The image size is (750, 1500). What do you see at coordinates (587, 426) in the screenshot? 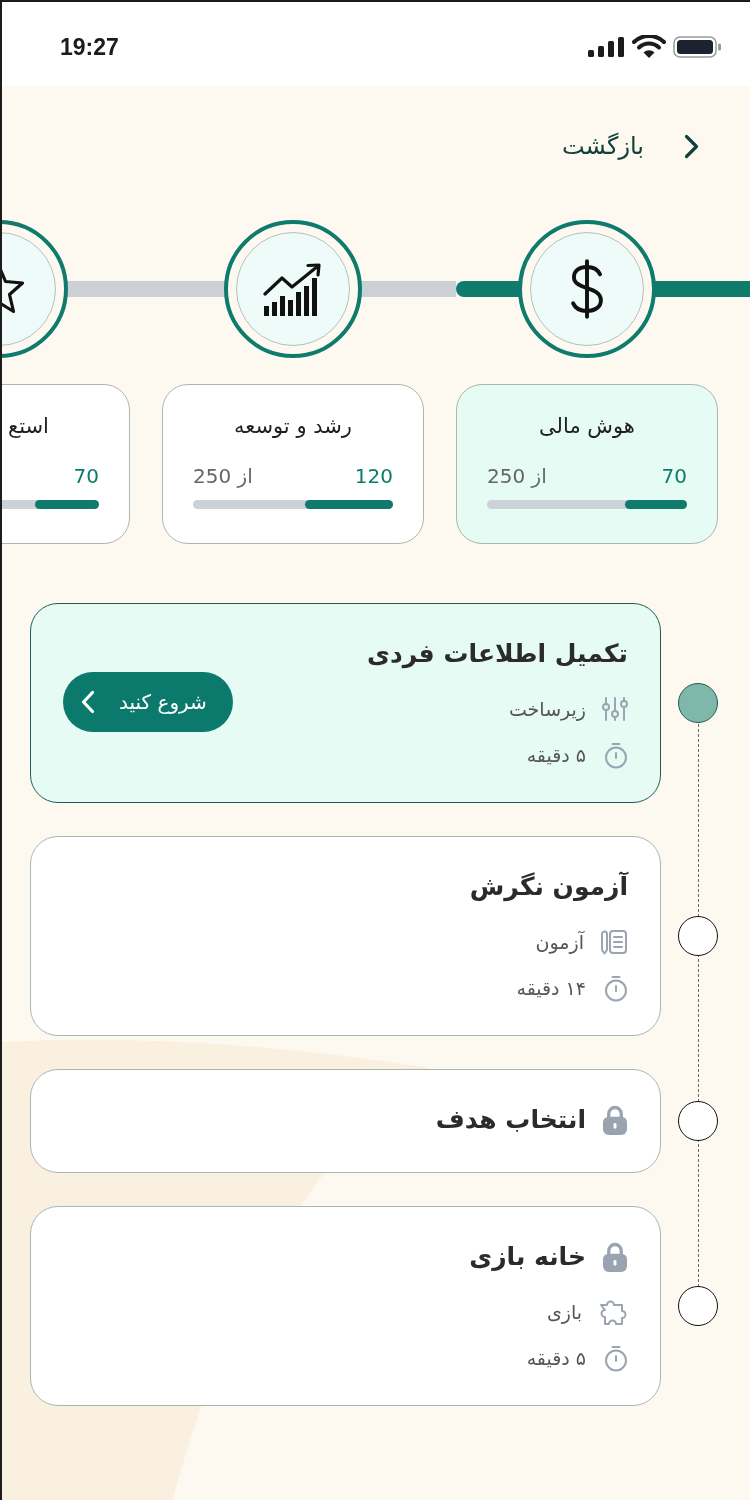
I see `category-title: هوش مالی` at bounding box center [587, 426].